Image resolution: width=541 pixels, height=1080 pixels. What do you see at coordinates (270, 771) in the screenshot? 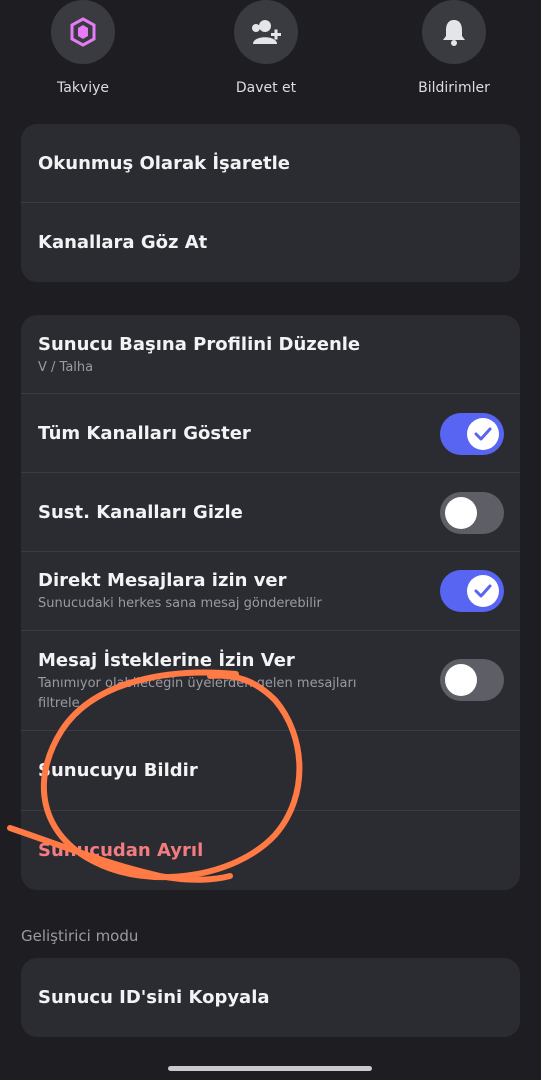
I see `report-server-row: Sunucuyu Bildir` at bounding box center [270, 771].